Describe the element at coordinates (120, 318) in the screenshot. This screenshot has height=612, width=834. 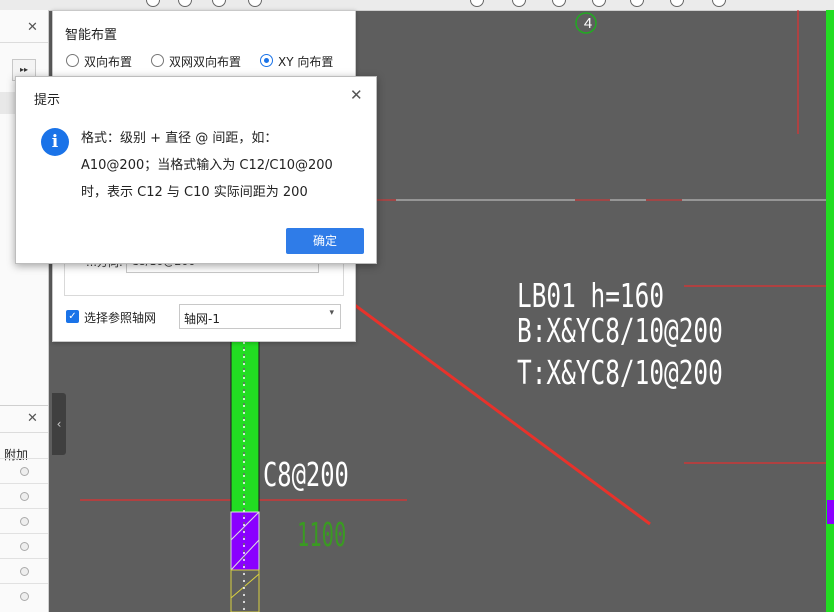
I see `checkbox-label: 选择参照轴网` at that location.